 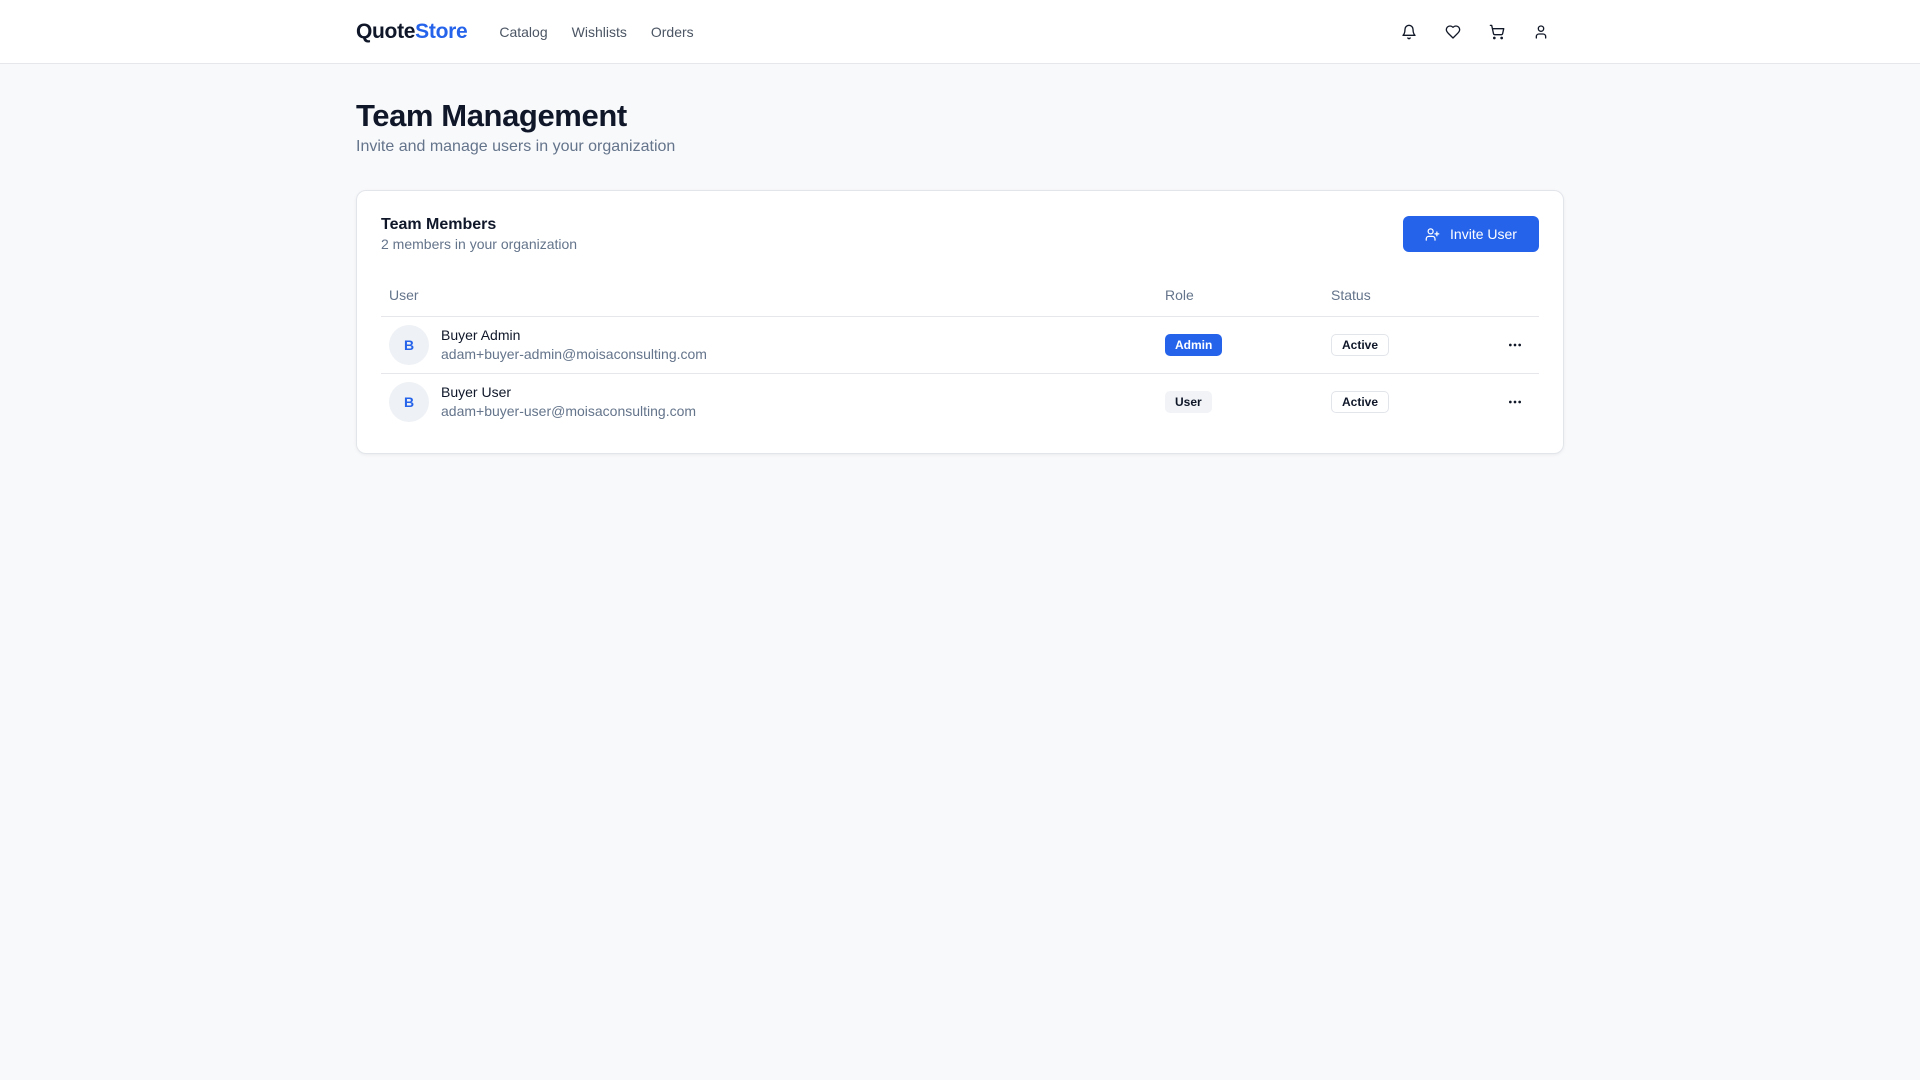 I want to click on column-header-actions, so click(x=1506, y=295).